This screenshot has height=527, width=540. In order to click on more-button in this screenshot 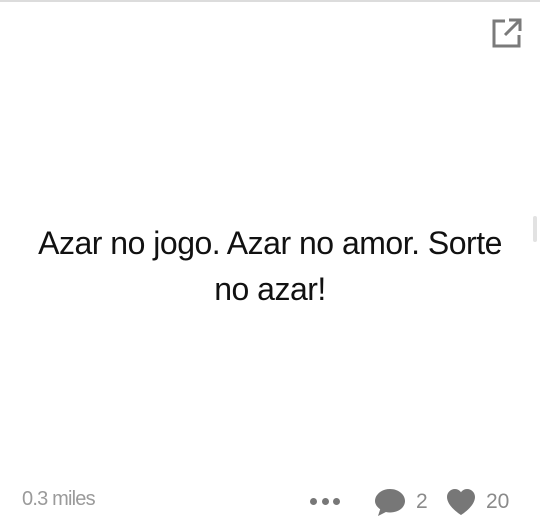, I will do `click(325, 501)`.